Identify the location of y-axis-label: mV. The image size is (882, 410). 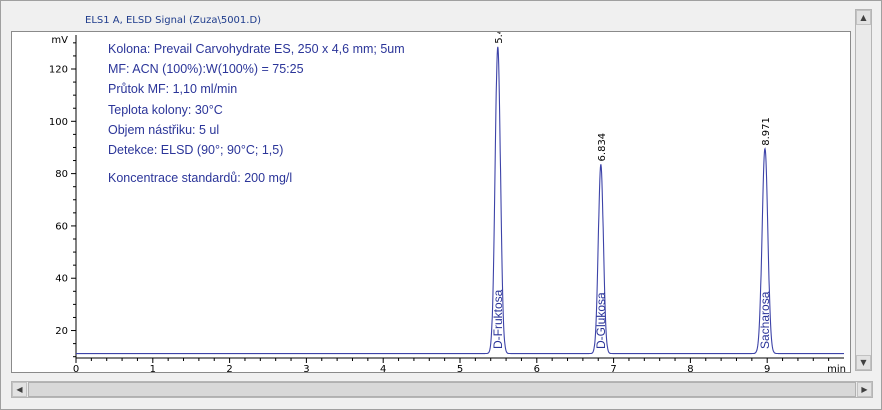
(59, 40).